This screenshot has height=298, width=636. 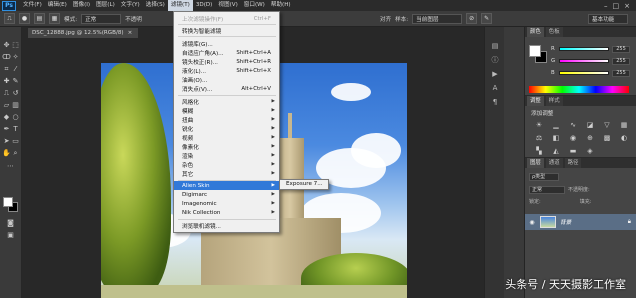 What do you see at coordinates (6, 105) in the screenshot?
I see `eraser-icon: ▱` at bounding box center [6, 105].